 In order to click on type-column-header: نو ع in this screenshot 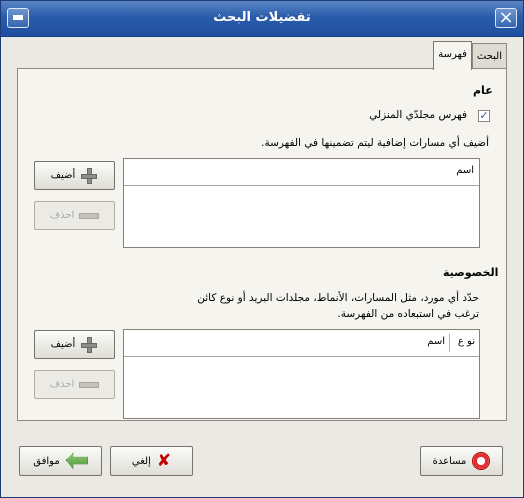, I will do `click(466, 341)`.